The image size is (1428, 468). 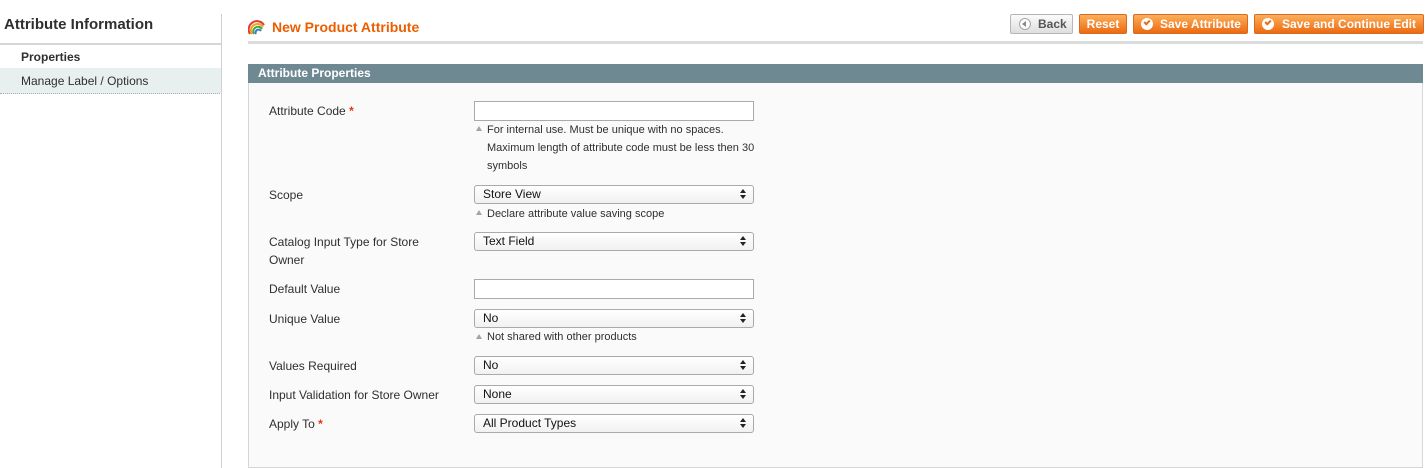 I want to click on page-title: New Product Attribute, so click(x=346, y=27).